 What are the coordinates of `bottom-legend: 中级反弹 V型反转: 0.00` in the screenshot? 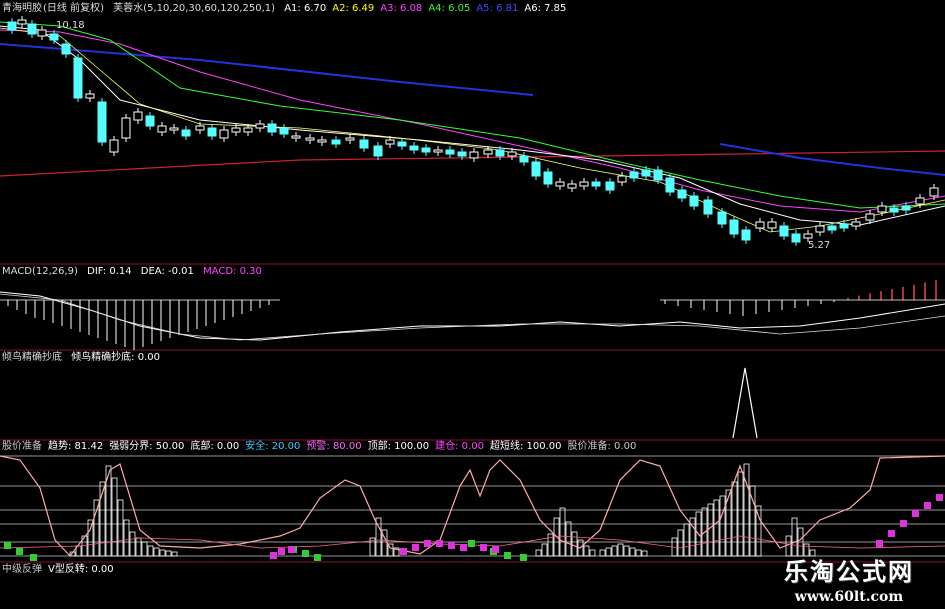 It's located at (61, 570).